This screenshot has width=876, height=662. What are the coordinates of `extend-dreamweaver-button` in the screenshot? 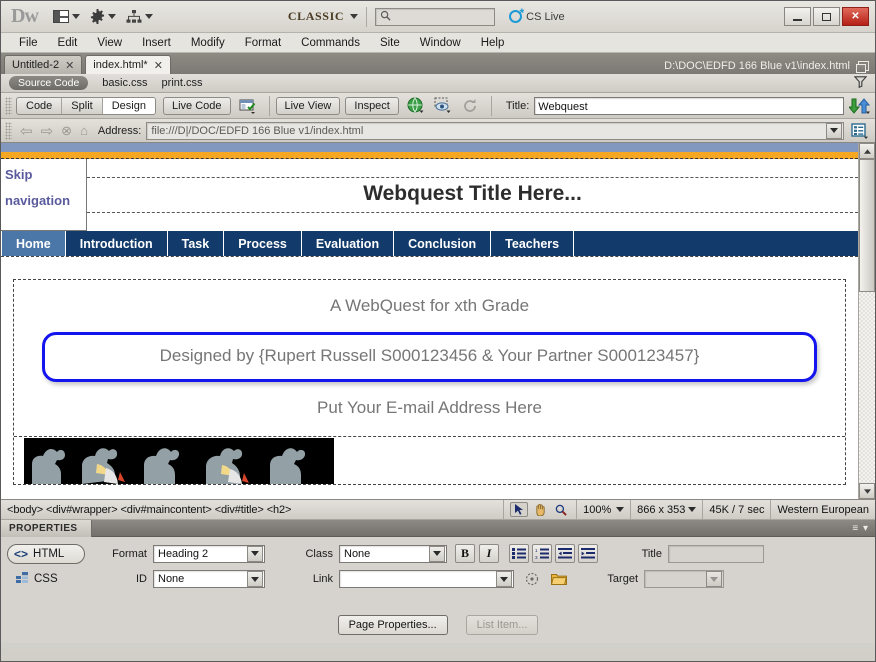 It's located at (103, 17).